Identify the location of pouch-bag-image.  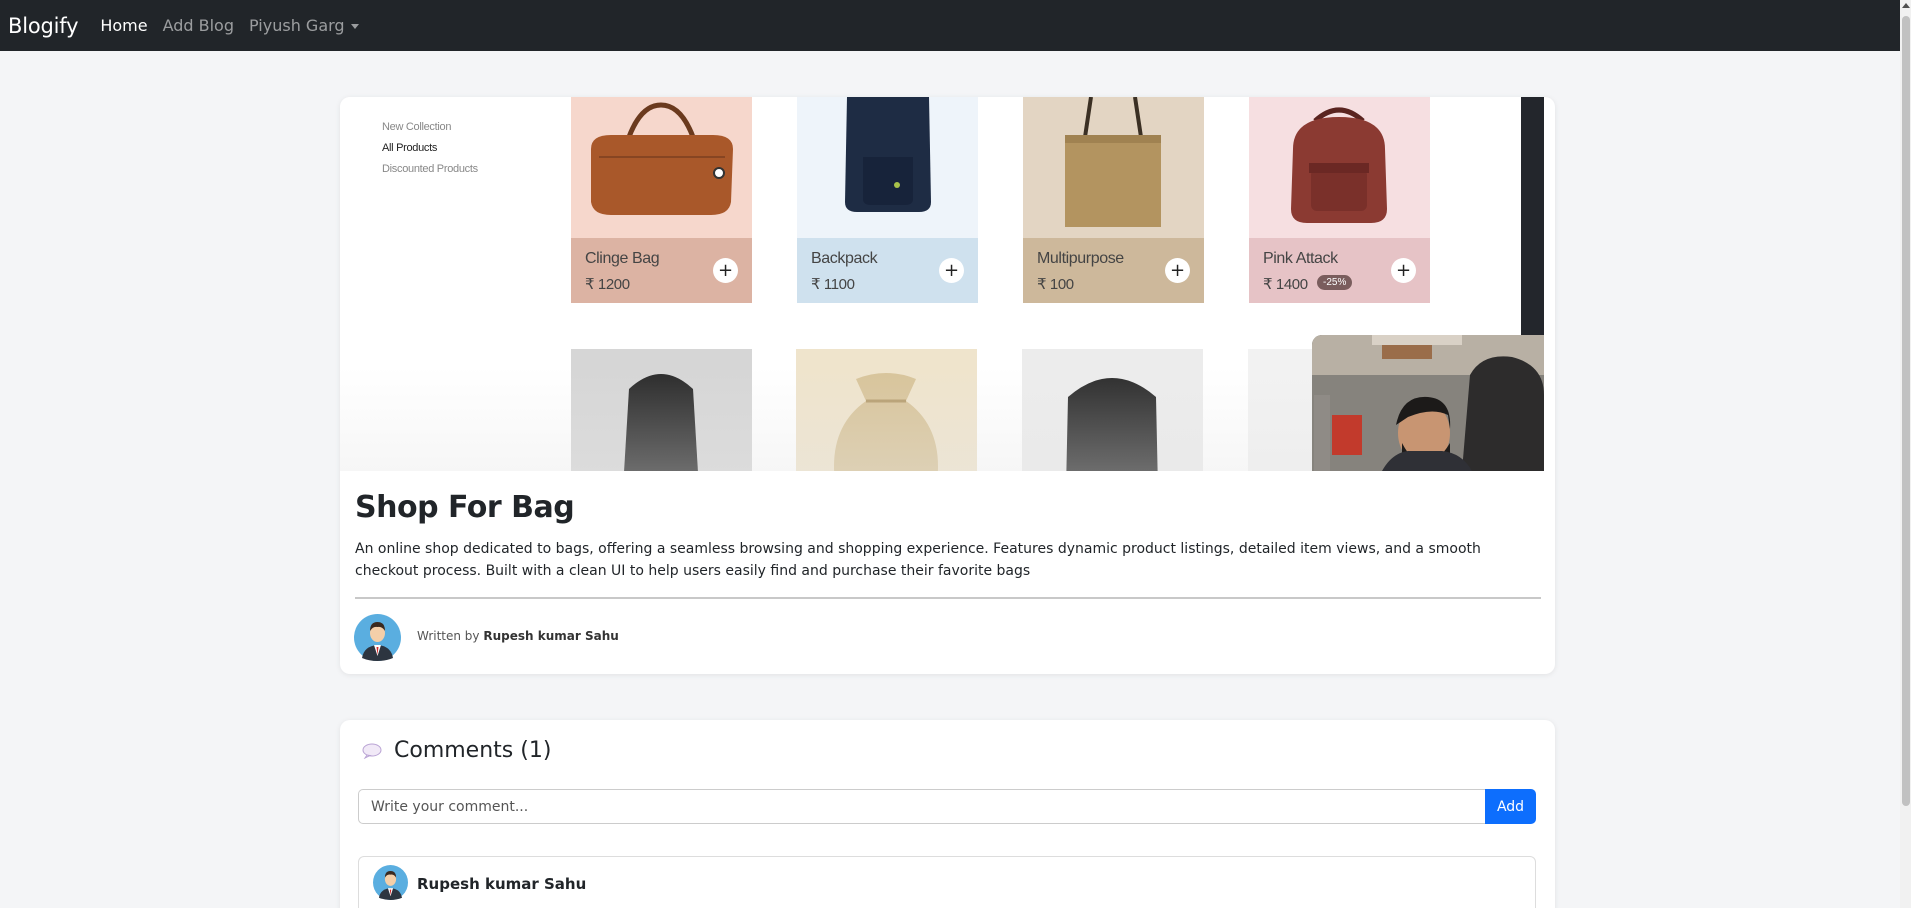
(886, 410).